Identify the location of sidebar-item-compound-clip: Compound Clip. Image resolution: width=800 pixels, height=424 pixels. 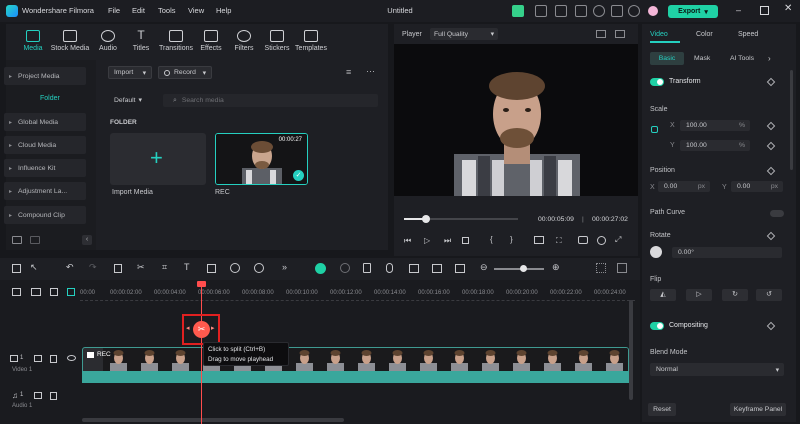
(45, 215).